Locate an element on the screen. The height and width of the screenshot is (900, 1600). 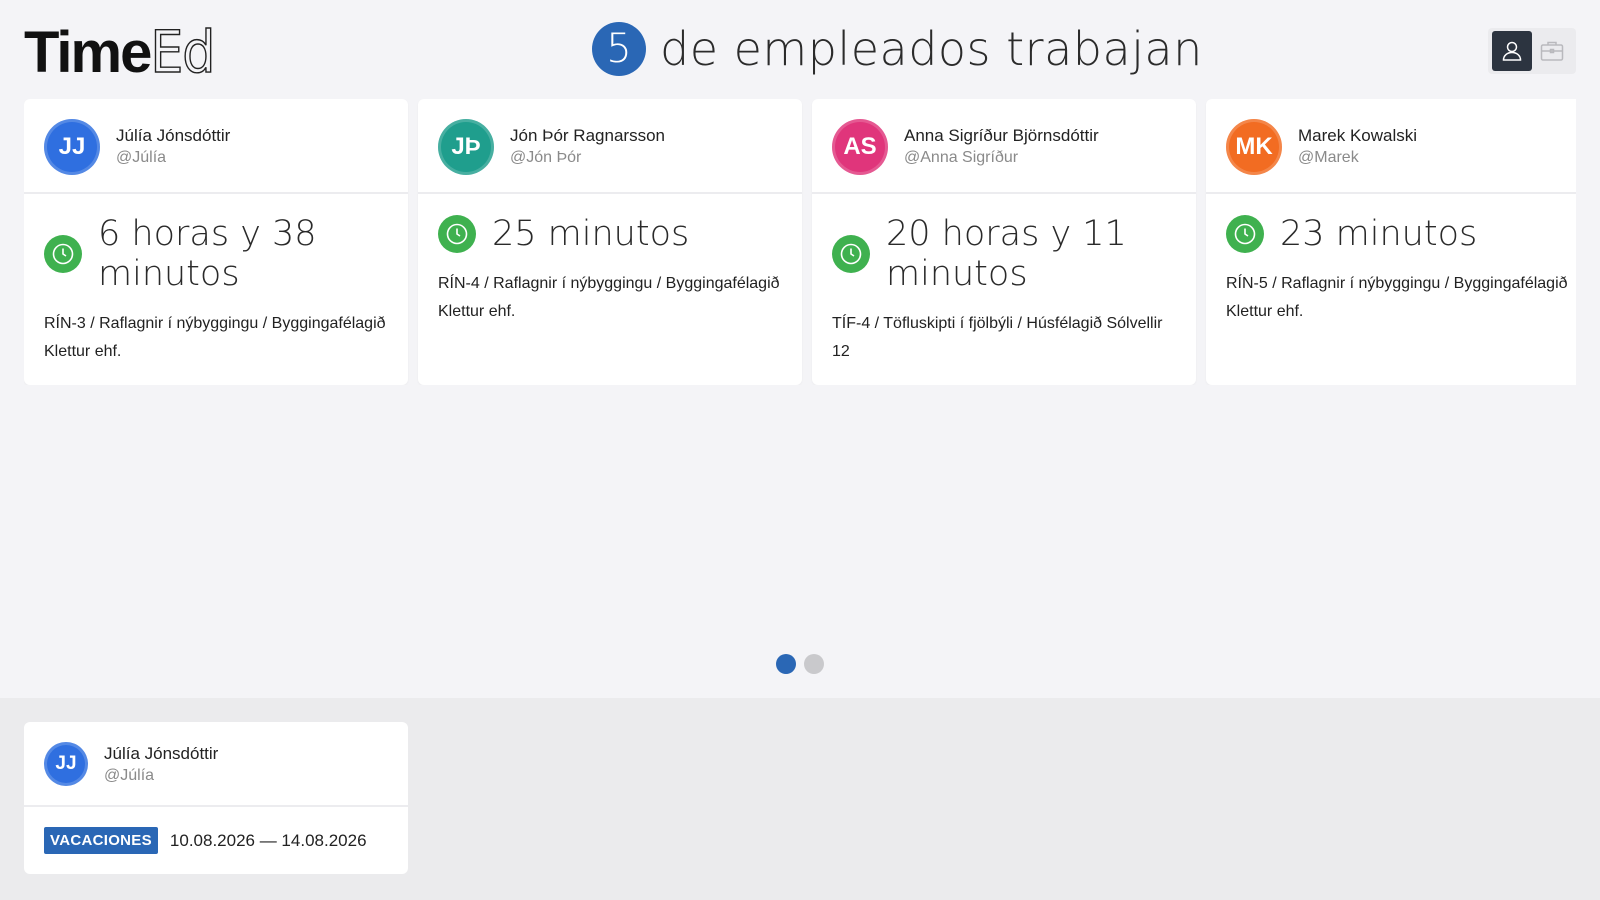
carousel-pagination is located at coordinates (804, 664).